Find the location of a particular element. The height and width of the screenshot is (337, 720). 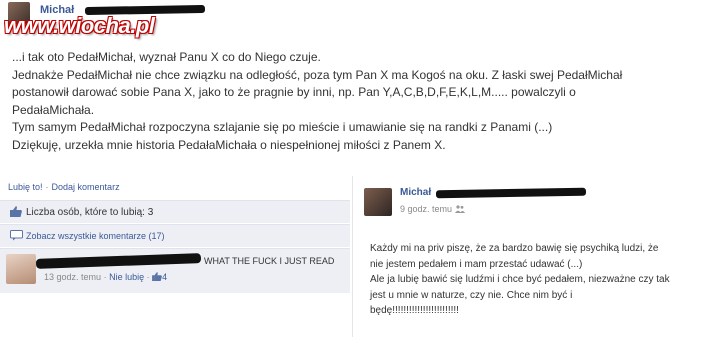

comment-meta: 13 godz. temu · Nie lubię · 4 is located at coordinates (105, 277).